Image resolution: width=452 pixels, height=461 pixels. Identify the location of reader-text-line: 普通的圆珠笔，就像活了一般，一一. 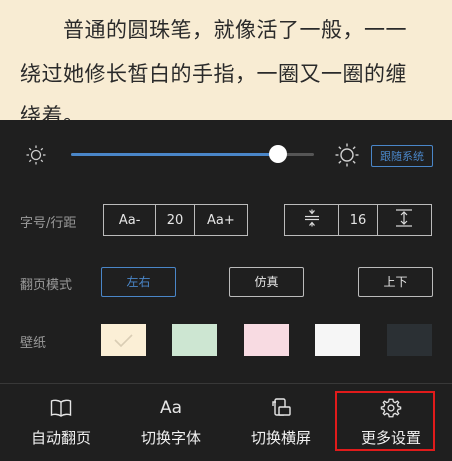
(213, 30).